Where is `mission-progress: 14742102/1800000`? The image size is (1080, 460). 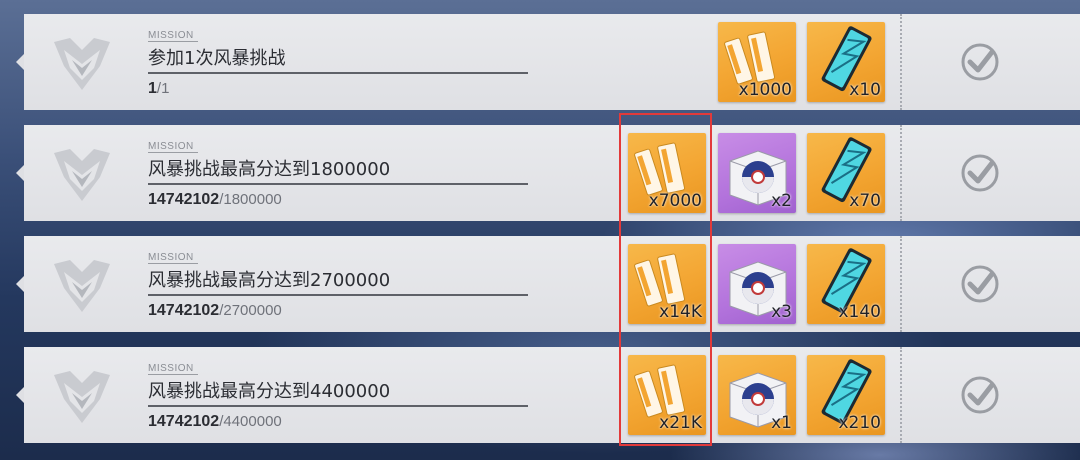
mission-progress: 14742102/1800000 is located at coordinates (215, 200).